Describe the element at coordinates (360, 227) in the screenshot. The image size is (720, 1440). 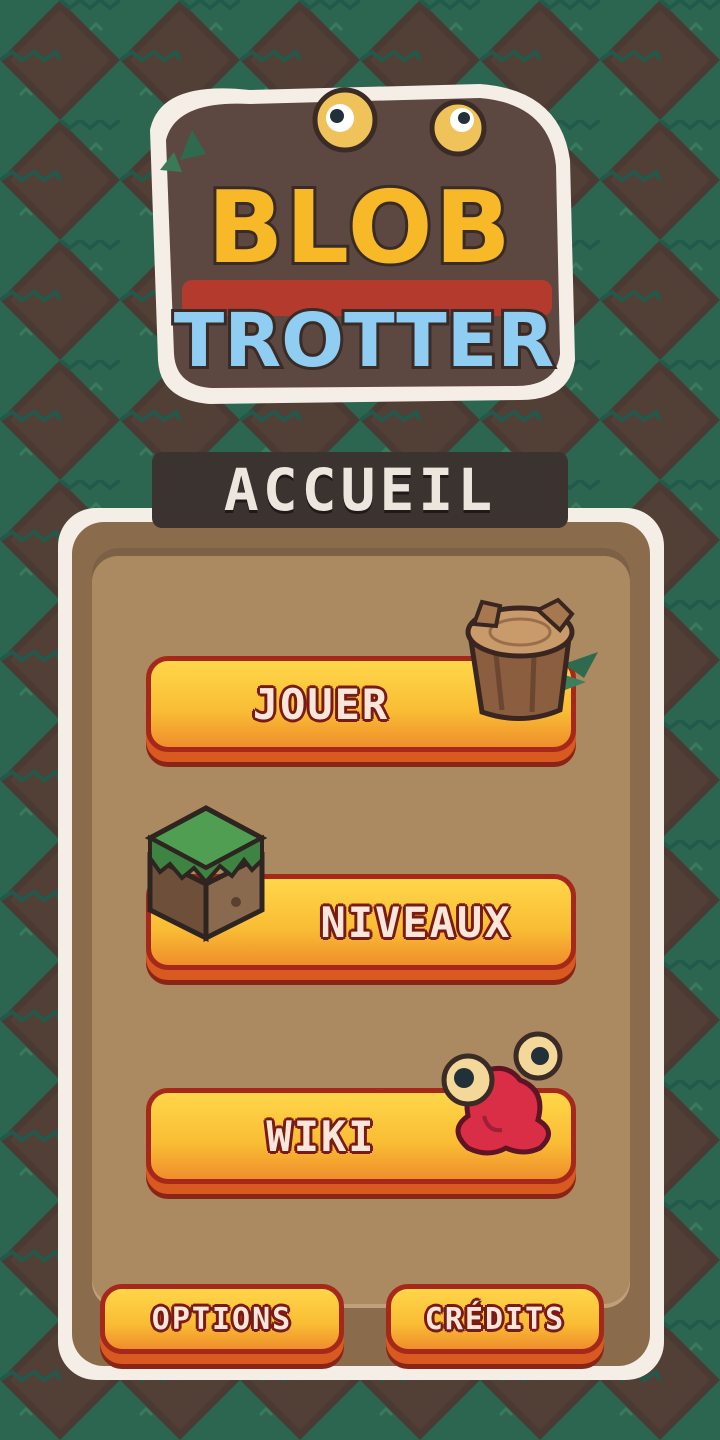
I see `logo-line1: BLOB` at that location.